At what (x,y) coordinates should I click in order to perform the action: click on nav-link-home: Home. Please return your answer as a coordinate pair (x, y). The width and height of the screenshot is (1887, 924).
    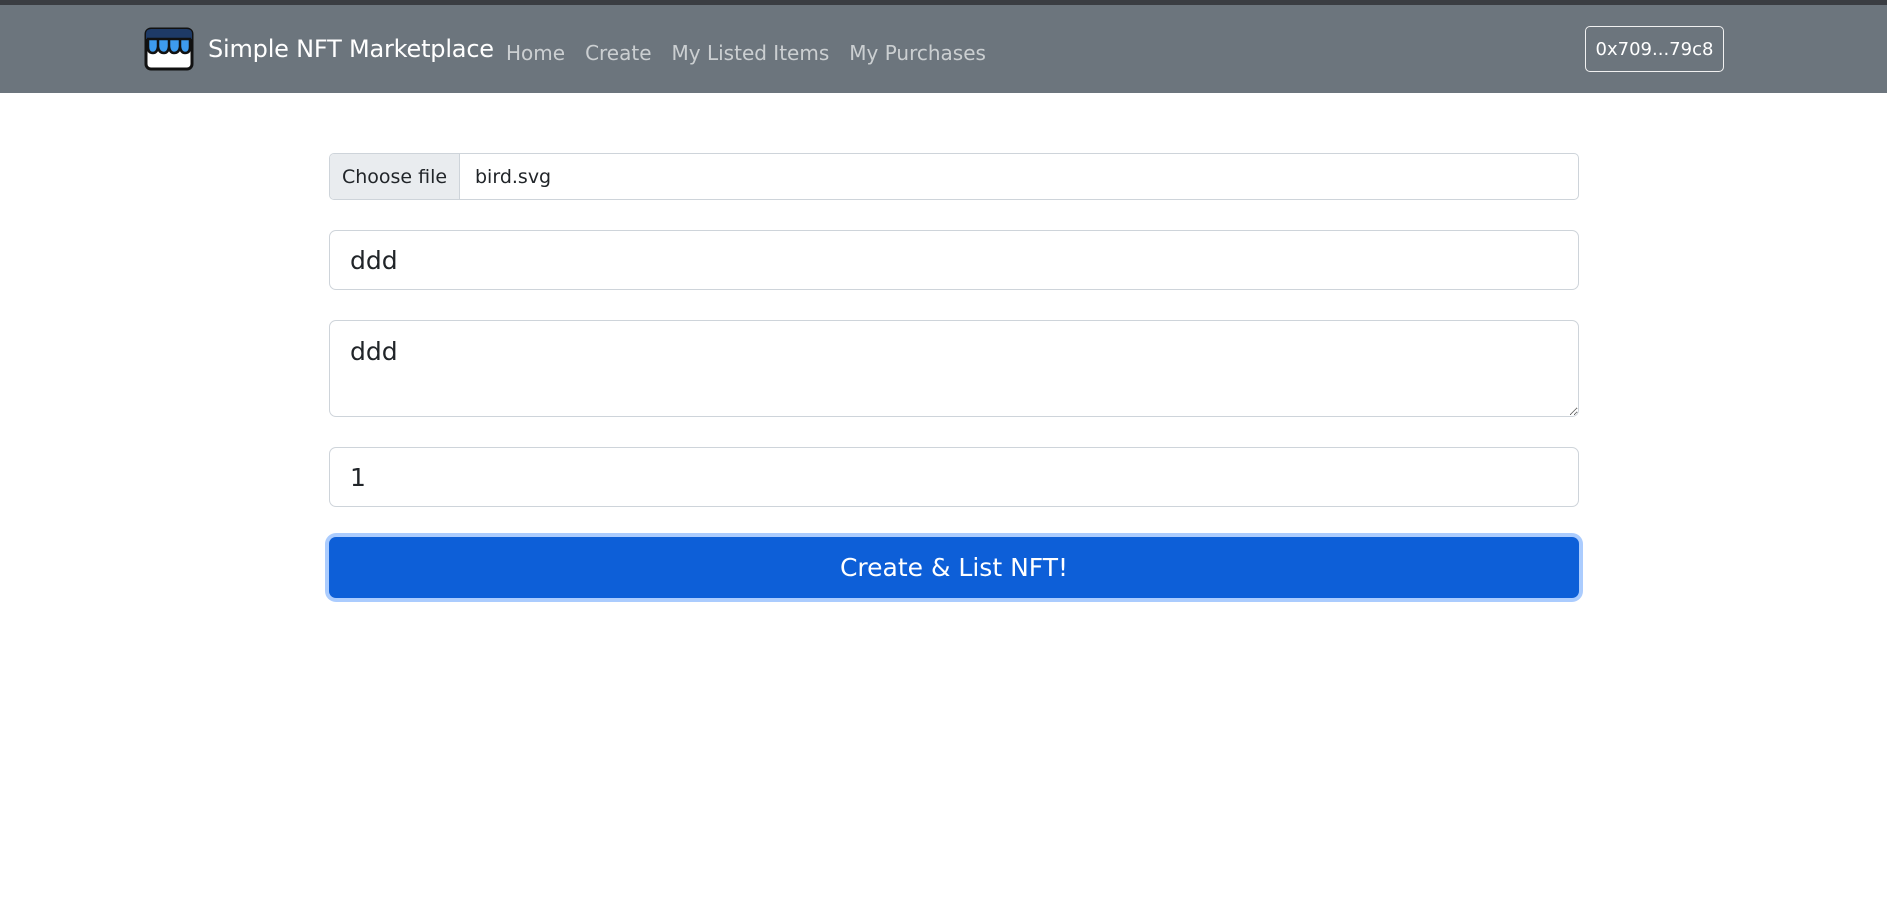
    Looking at the image, I should click on (535, 53).